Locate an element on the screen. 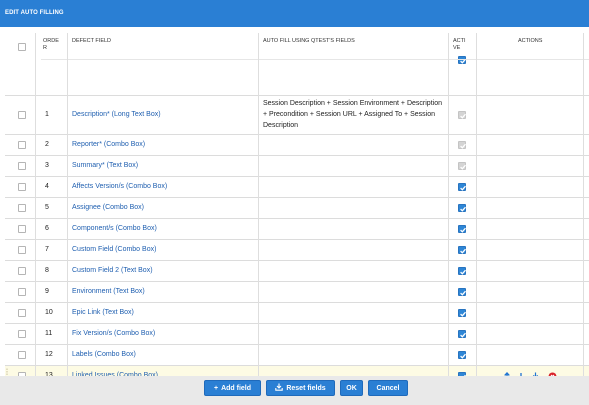 The height and width of the screenshot is (405, 589). table-row: 6 Component/s (Combo Box) is located at coordinates (297, 228).